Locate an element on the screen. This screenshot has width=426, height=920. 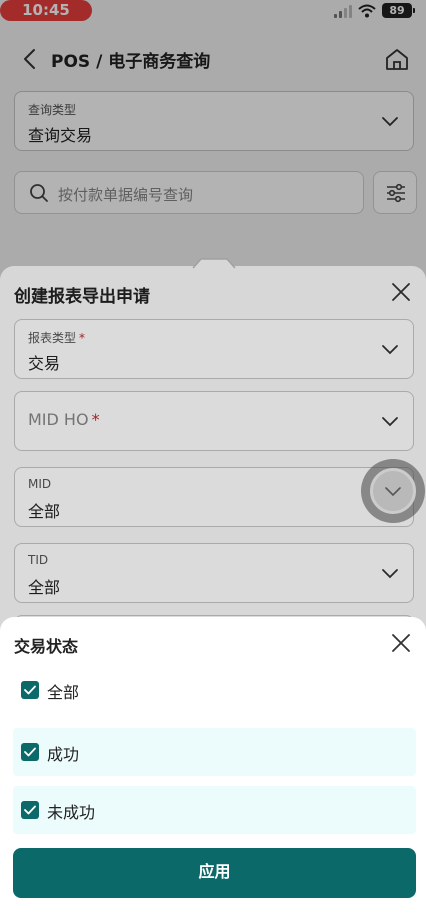
option-label: 成功 is located at coordinates (63, 754).